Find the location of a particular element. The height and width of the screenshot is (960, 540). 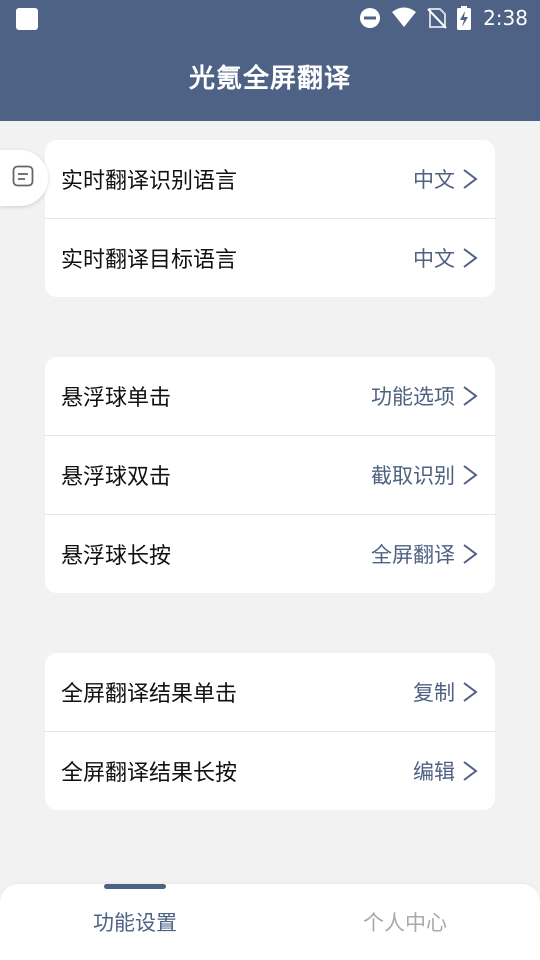

setting-row-target-language: 实时翻译目标语言 中文 is located at coordinates (270, 258).